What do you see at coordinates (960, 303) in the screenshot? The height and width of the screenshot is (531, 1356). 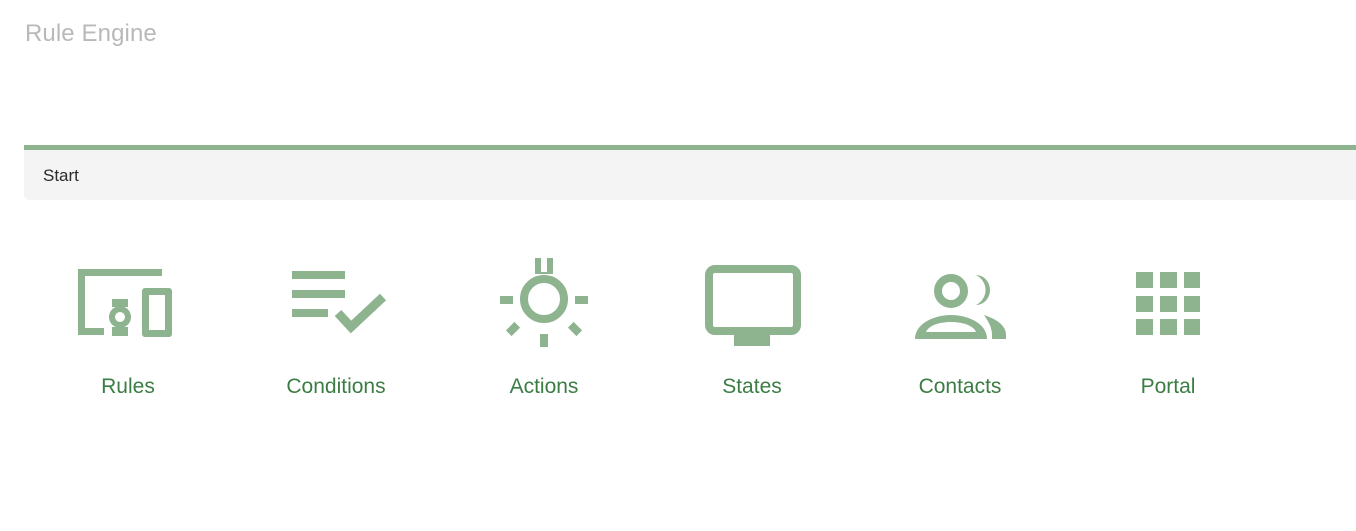 I see `contacts-icon` at bounding box center [960, 303].